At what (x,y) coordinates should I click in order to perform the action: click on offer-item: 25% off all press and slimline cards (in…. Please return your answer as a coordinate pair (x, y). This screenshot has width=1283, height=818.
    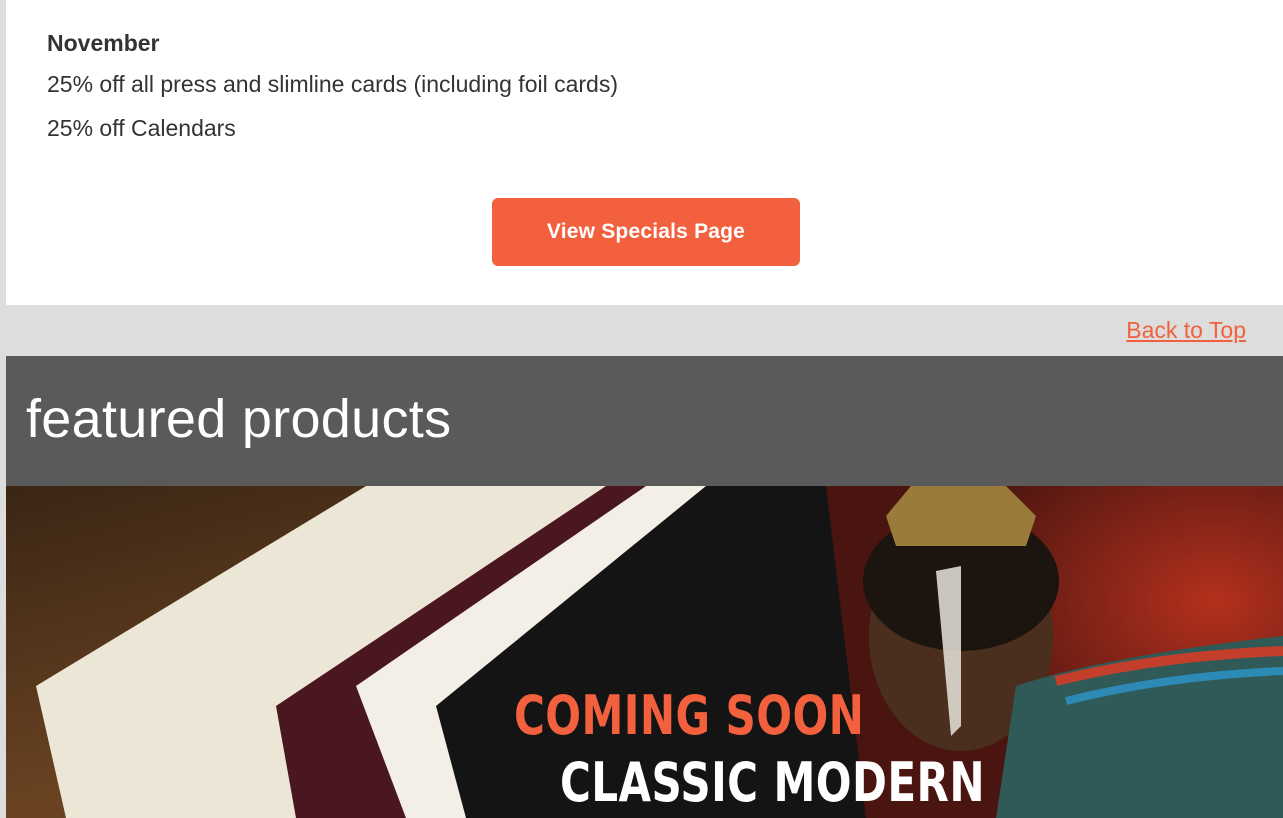
    Looking at the image, I should click on (333, 84).